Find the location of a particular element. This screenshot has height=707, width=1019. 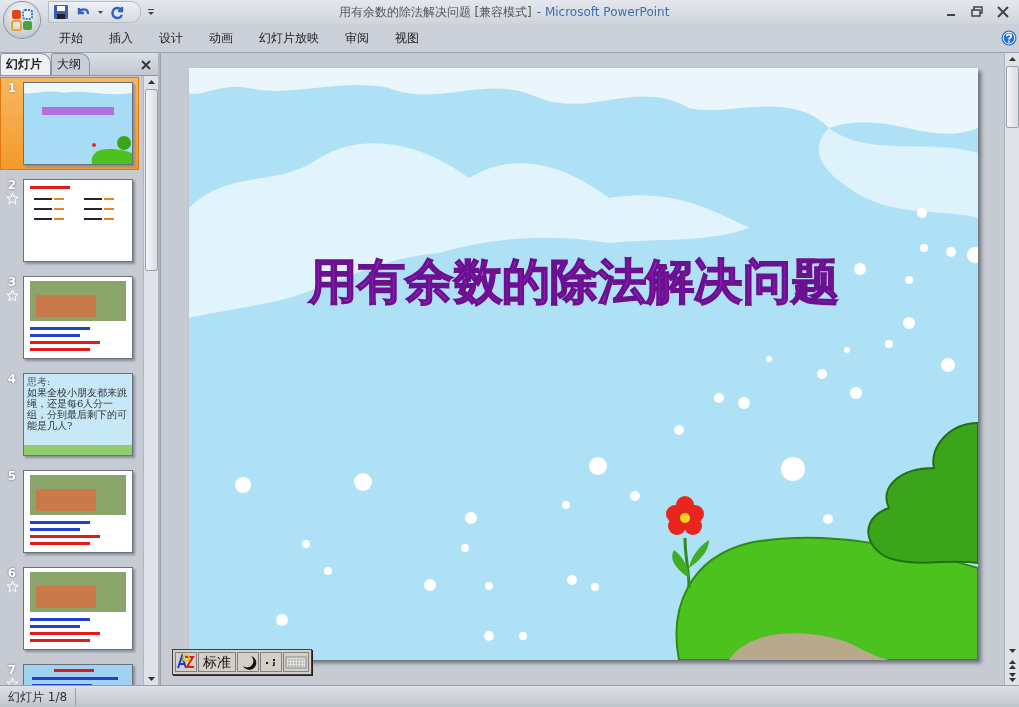

slide-number: 1 is located at coordinates (12, 88).